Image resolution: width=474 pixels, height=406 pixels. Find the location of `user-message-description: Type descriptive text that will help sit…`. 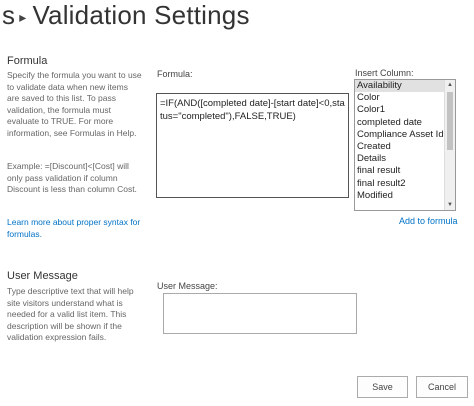

user-message-description: Type descriptive text that will help sit… is located at coordinates (70, 314).